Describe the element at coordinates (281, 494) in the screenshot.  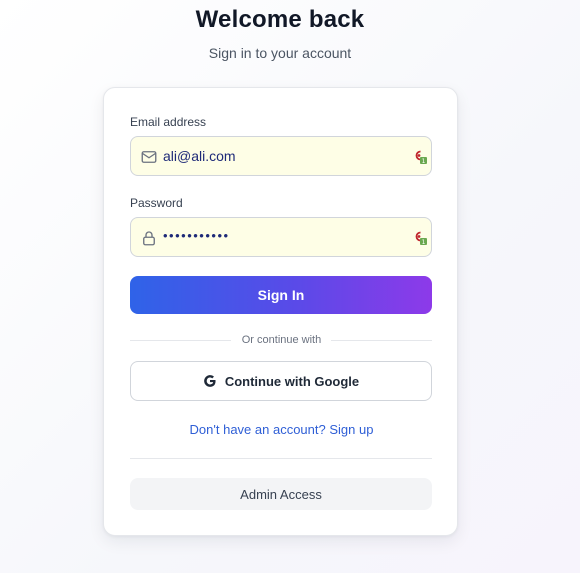
I see `admin-access-button: Admin Access` at that location.